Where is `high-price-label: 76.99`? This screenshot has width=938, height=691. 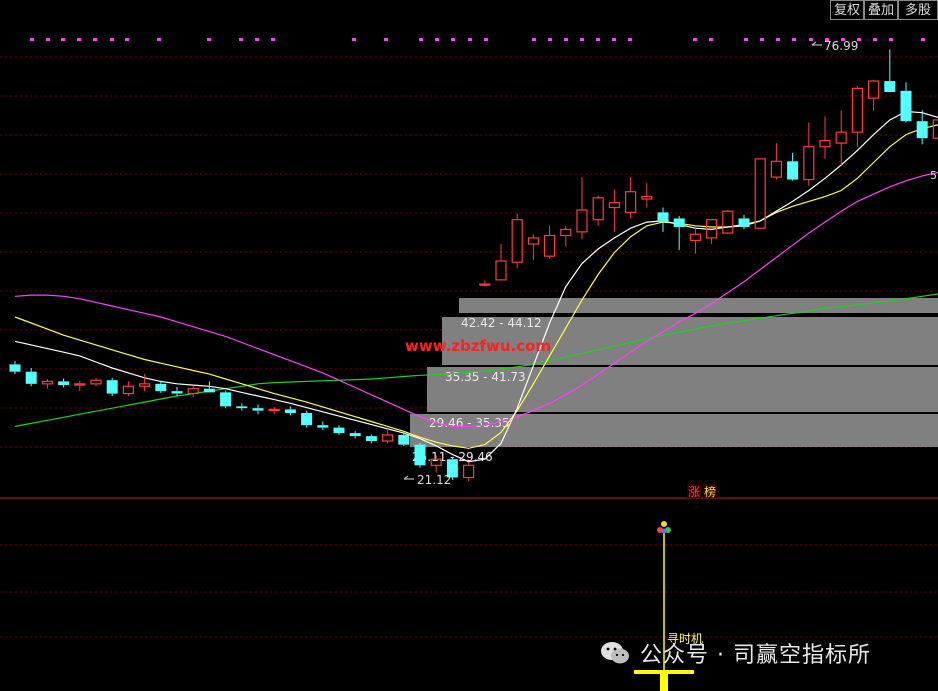 high-price-label: 76.99 is located at coordinates (841, 46).